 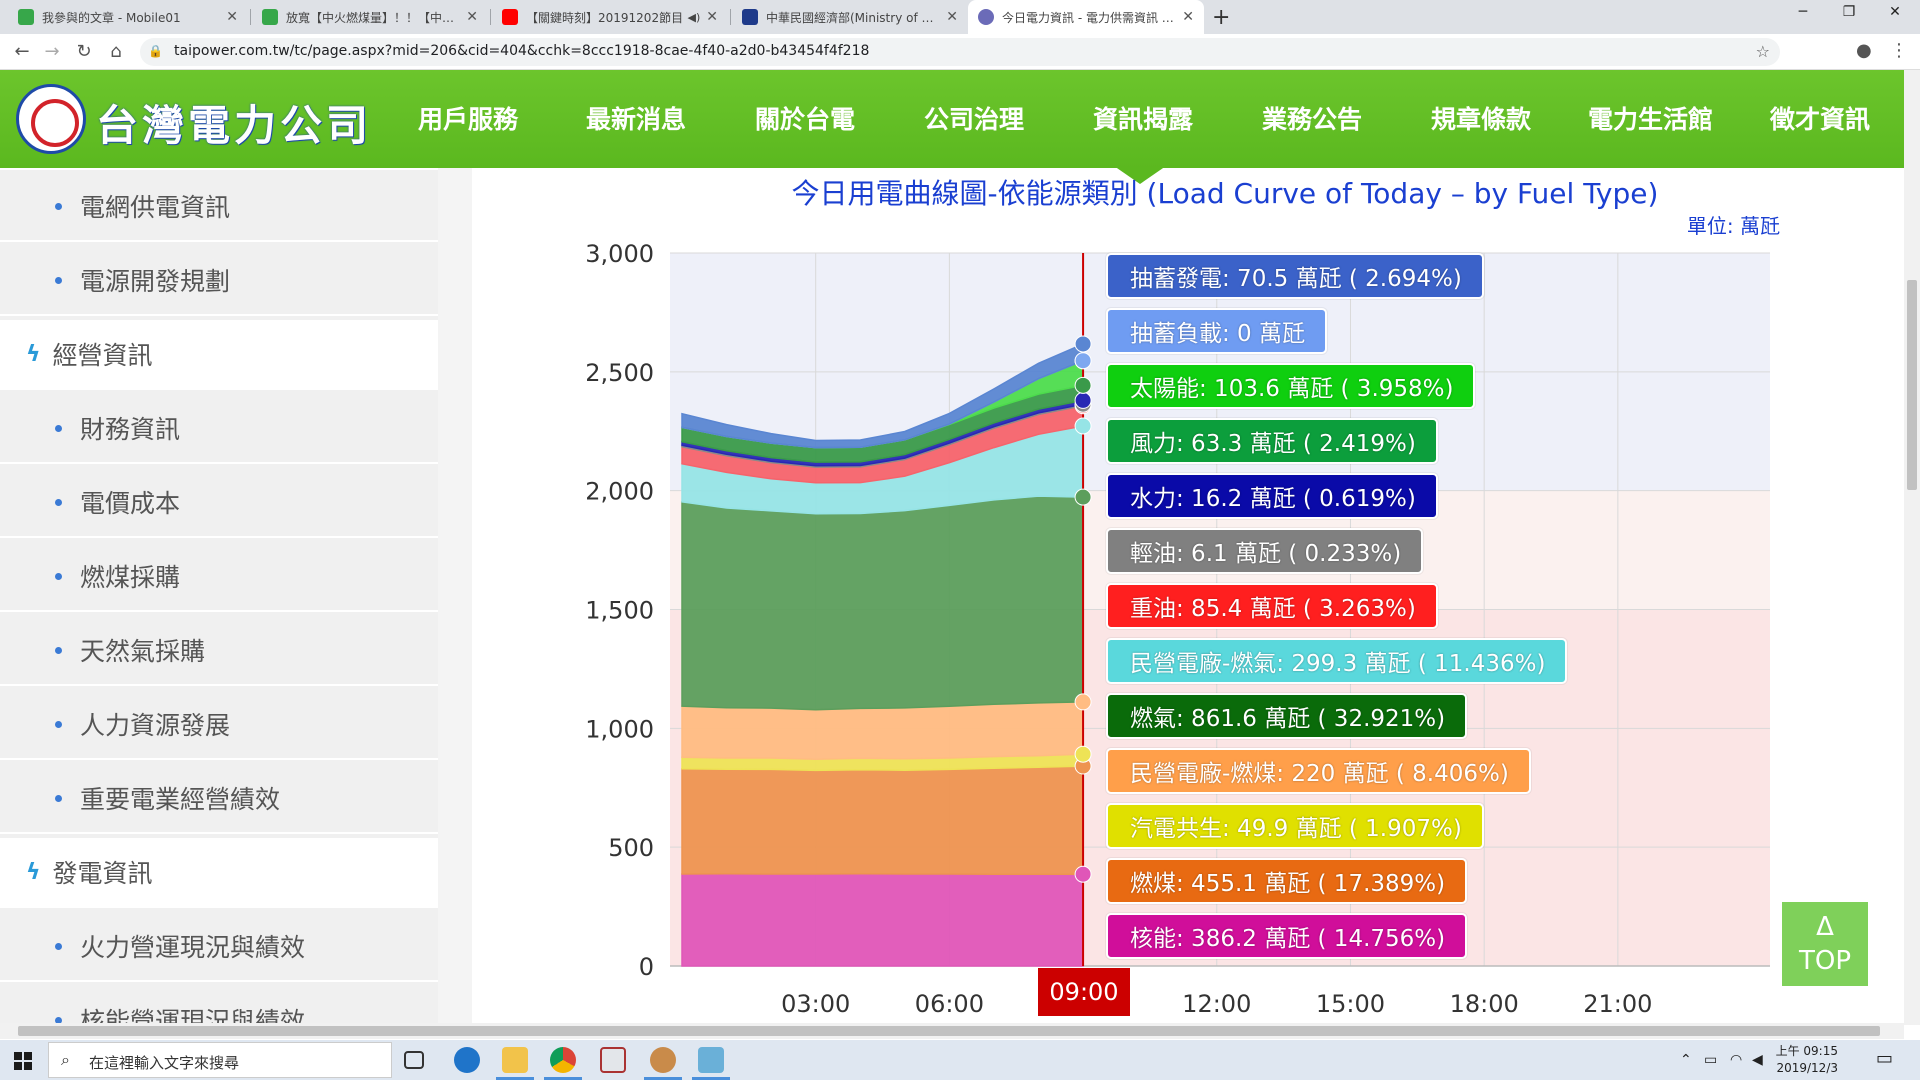 I want to click on sidebar-item-nuclear-ops: 核能營運現況與績效, so click(x=219, y=1004).